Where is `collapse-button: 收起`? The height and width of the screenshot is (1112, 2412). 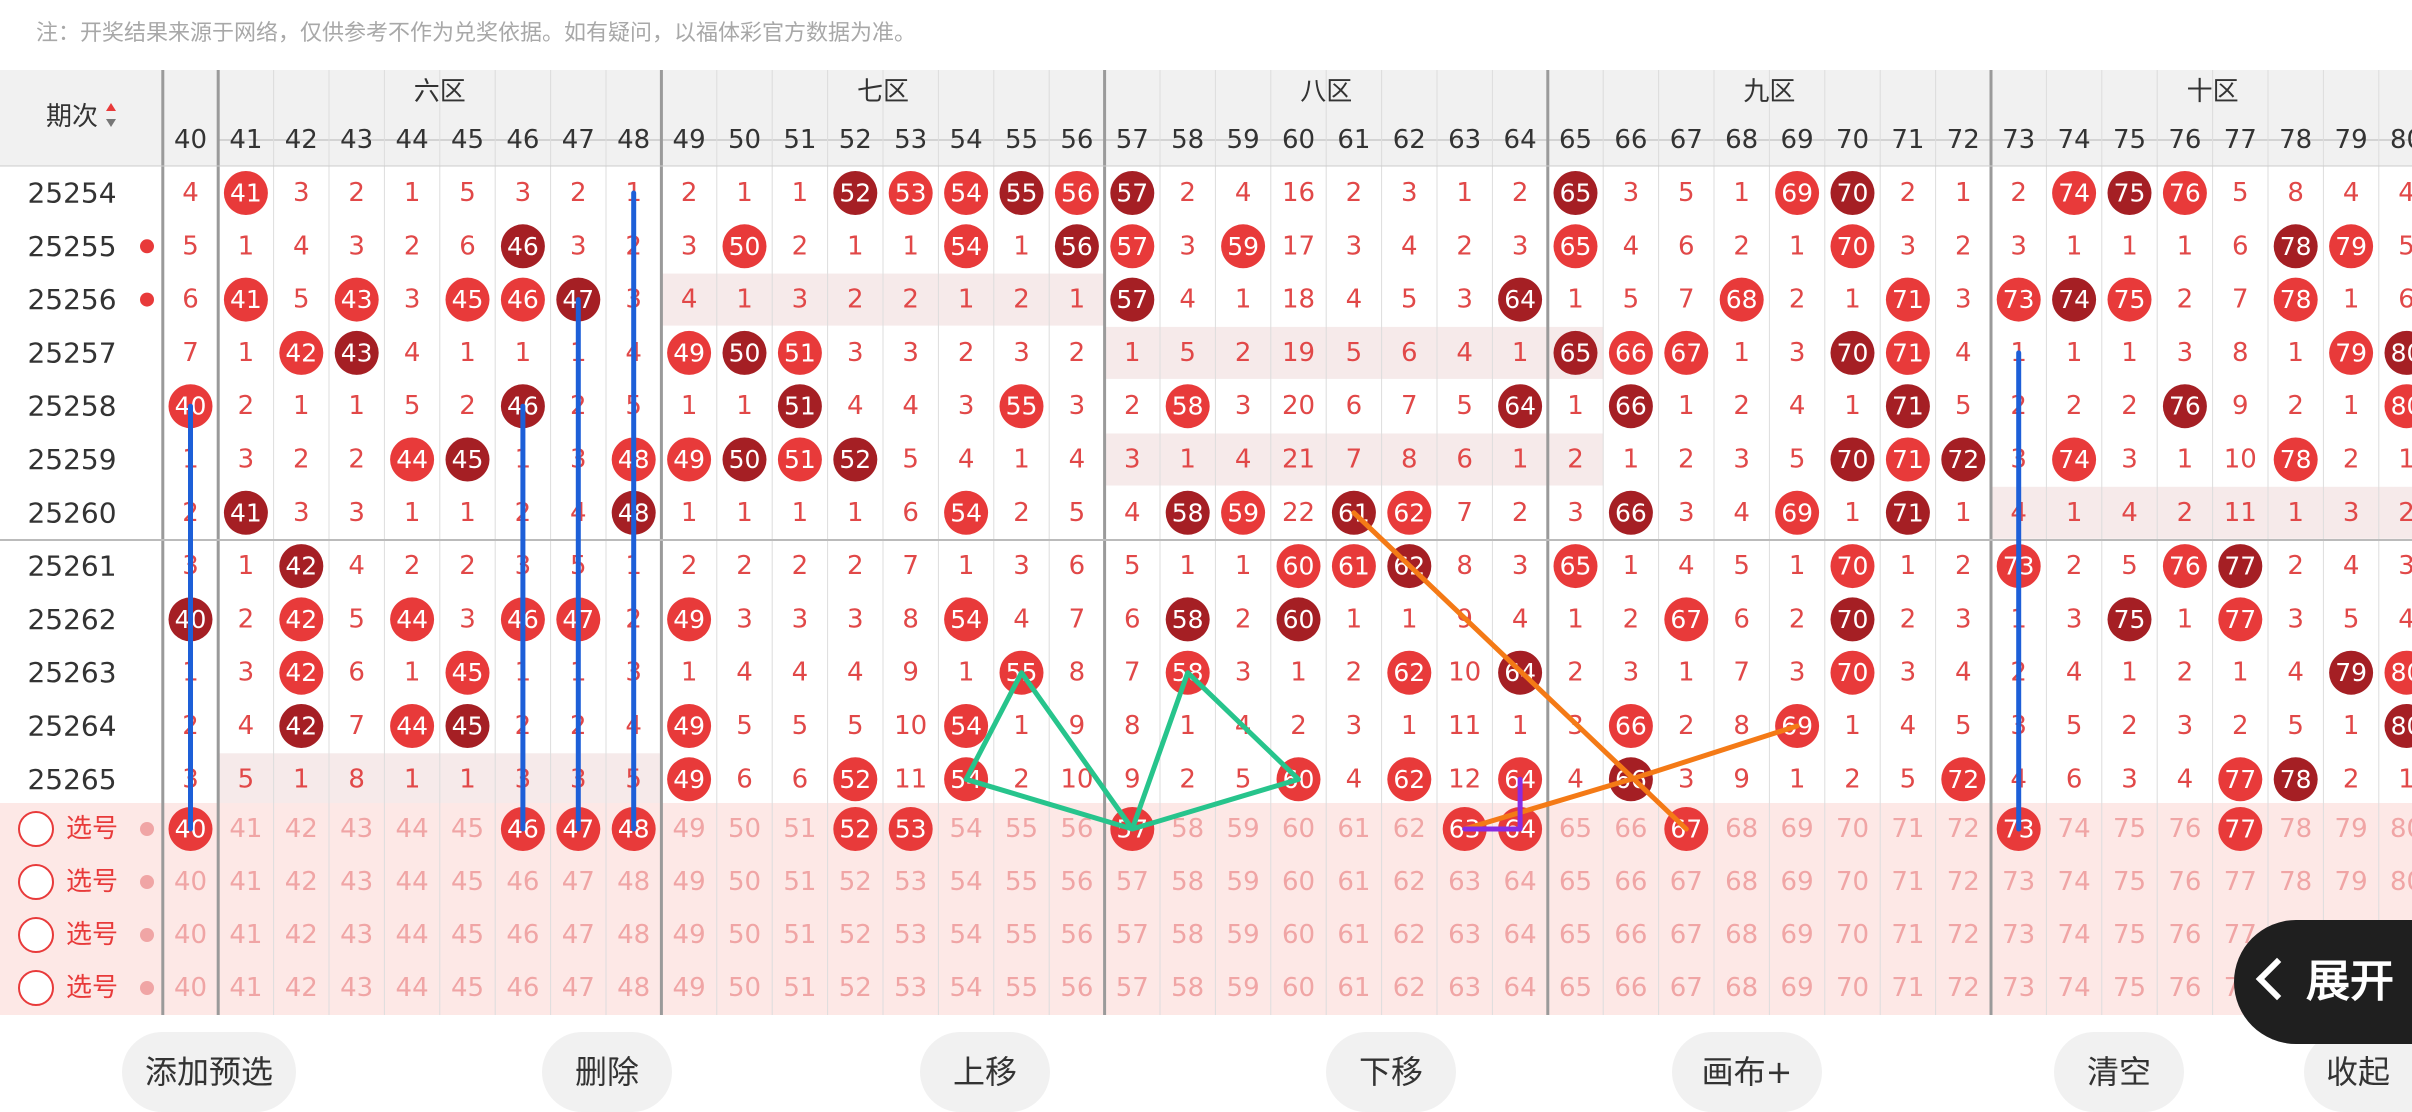
collapse-button: 收起 is located at coordinates (2358, 1072).